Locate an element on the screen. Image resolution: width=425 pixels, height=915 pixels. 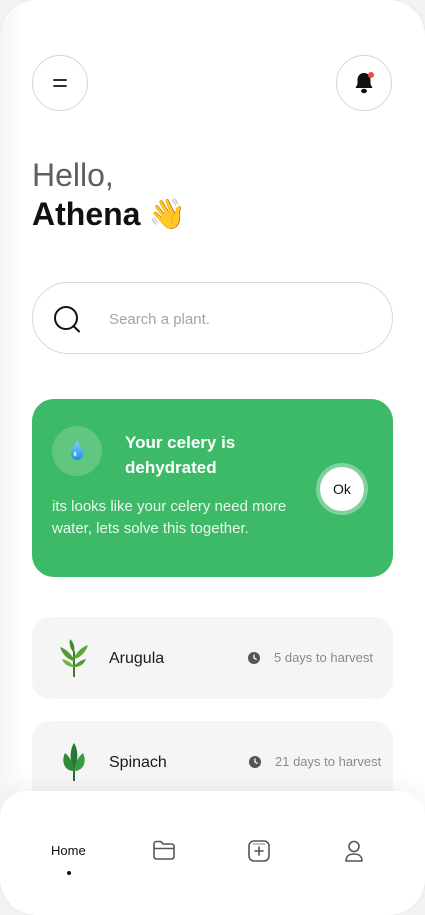
search-bar is located at coordinates (212, 318).